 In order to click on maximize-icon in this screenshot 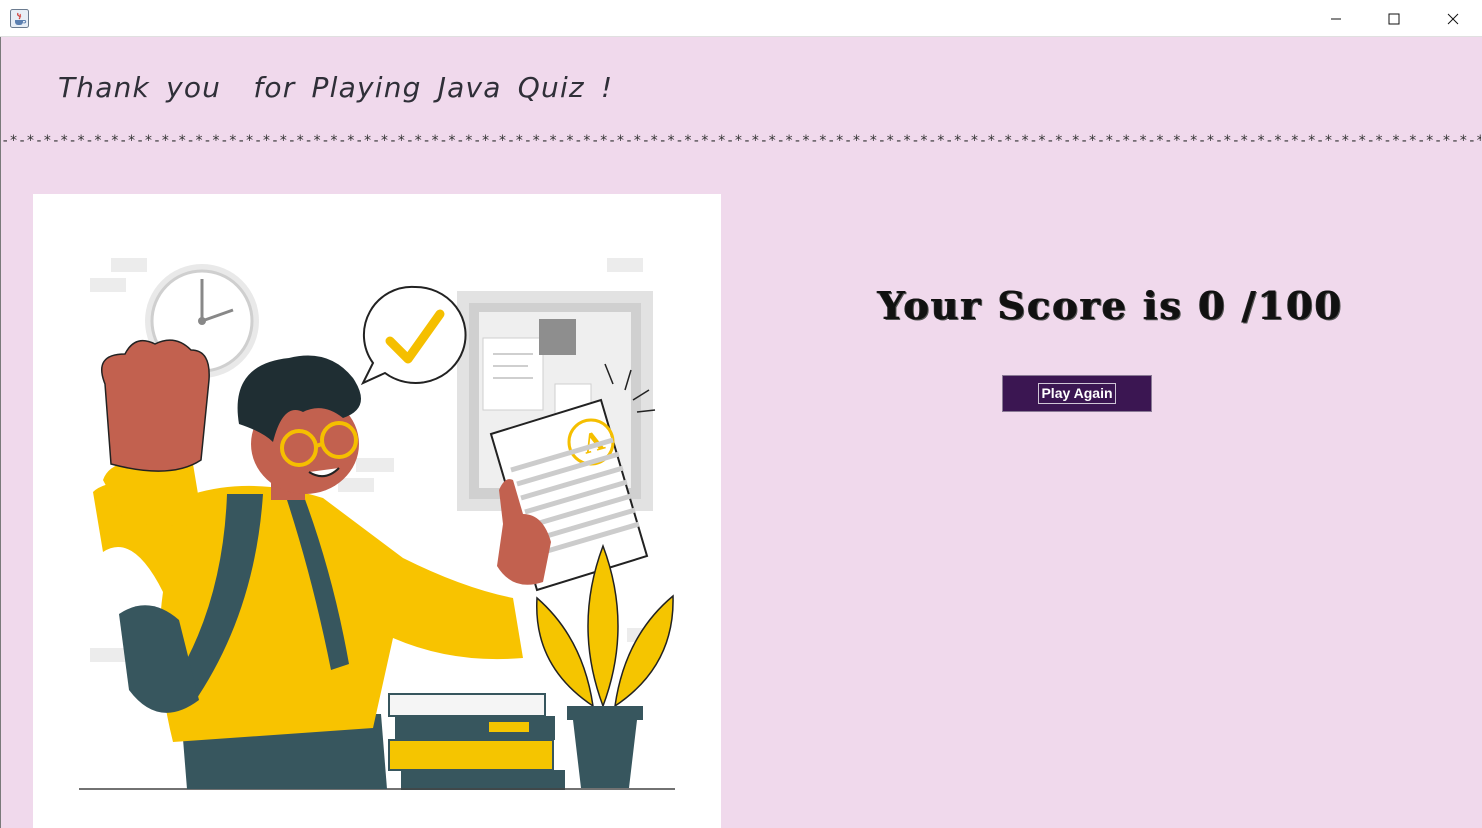, I will do `click(1394, 18)`.